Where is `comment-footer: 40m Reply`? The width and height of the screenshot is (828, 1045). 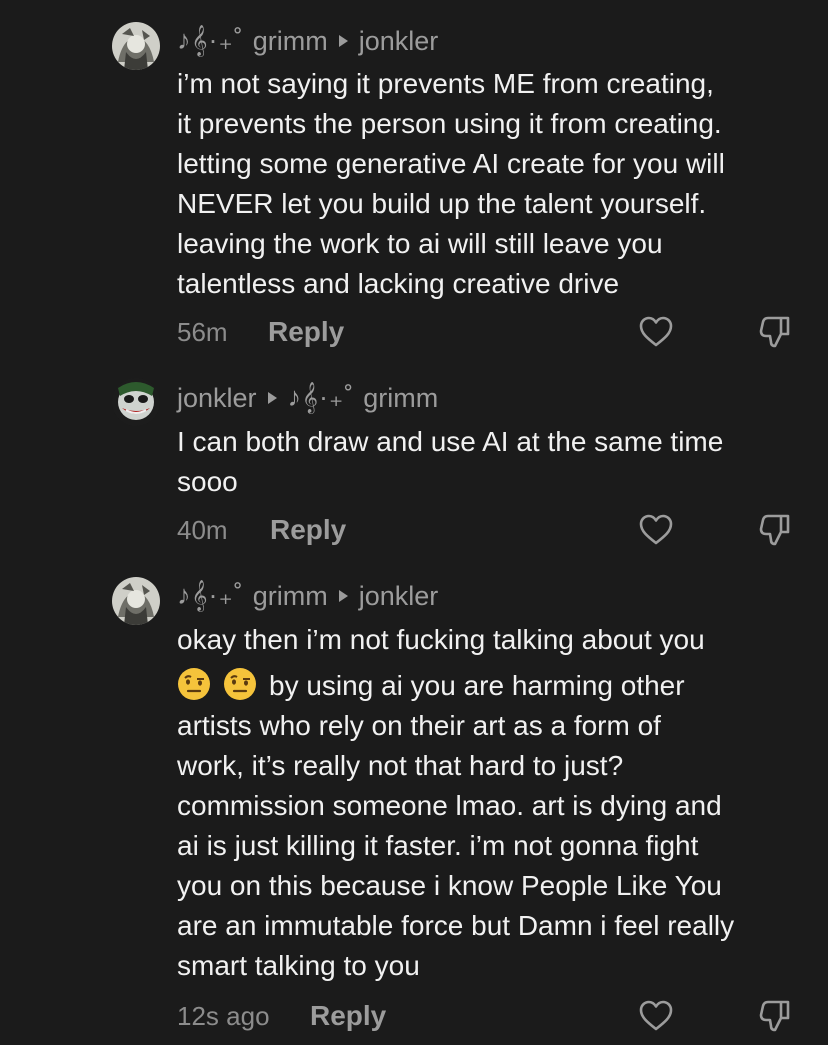
comment-footer: 40m Reply is located at coordinates (497, 530).